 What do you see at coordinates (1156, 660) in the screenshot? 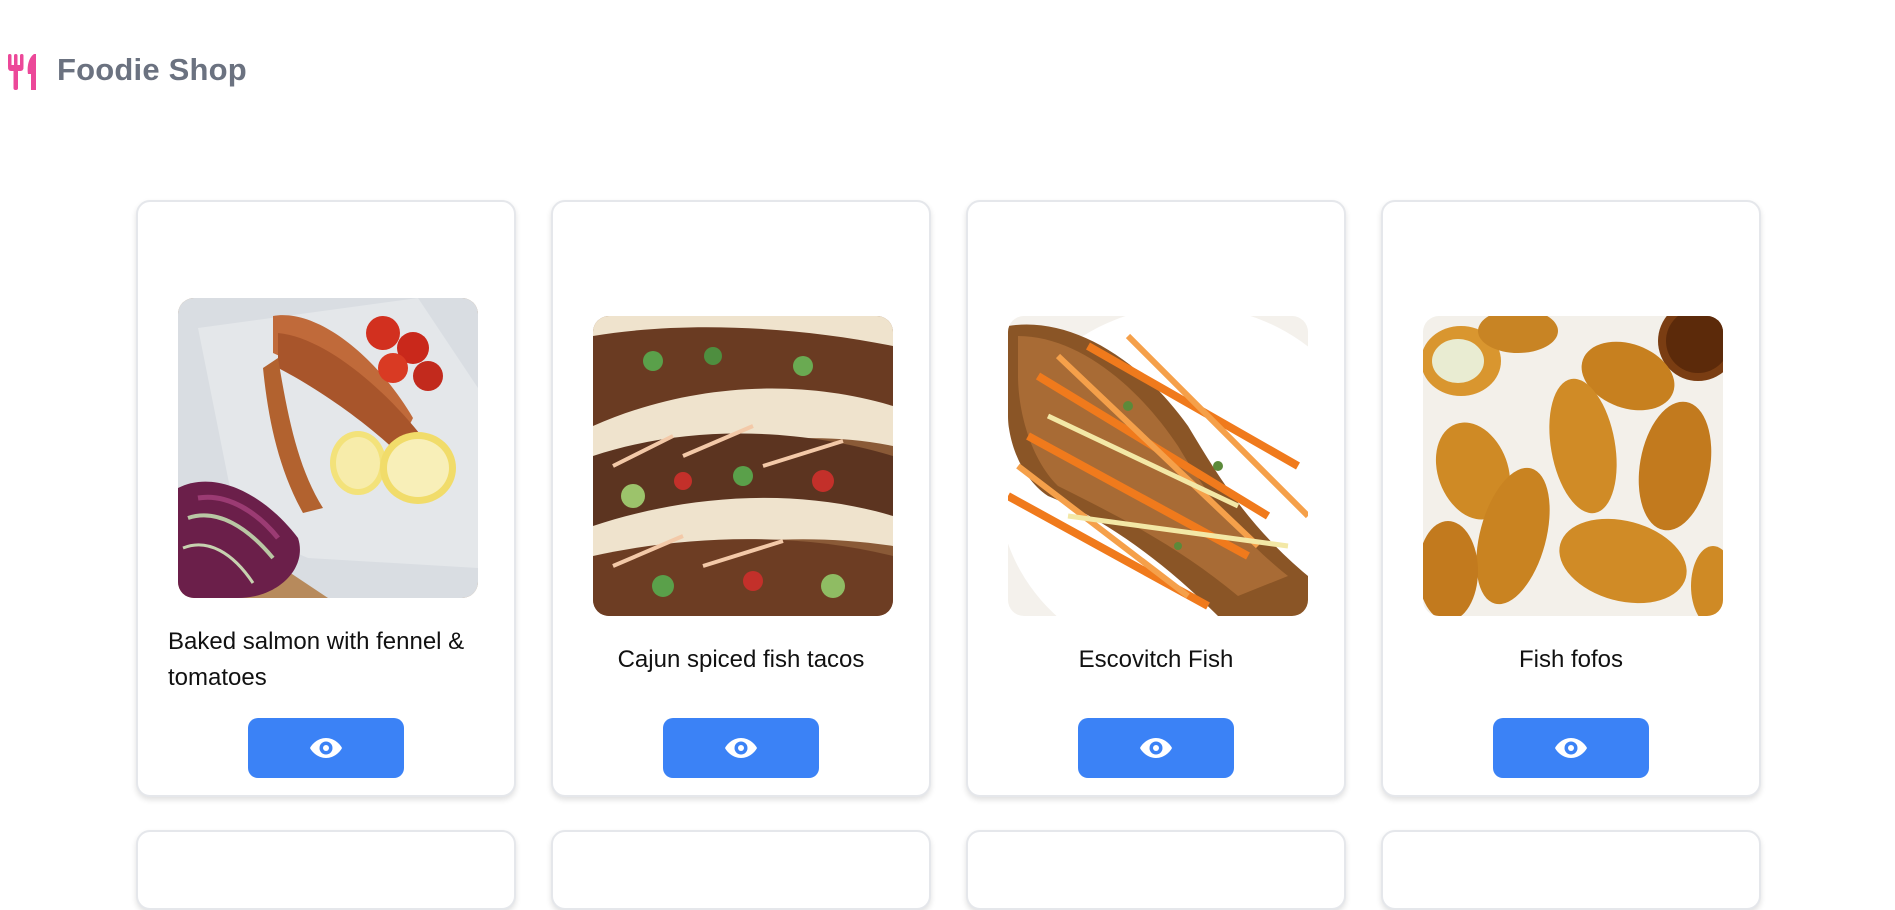
I see `product-title: Escovitch Fish` at bounding box center [1156, 660].